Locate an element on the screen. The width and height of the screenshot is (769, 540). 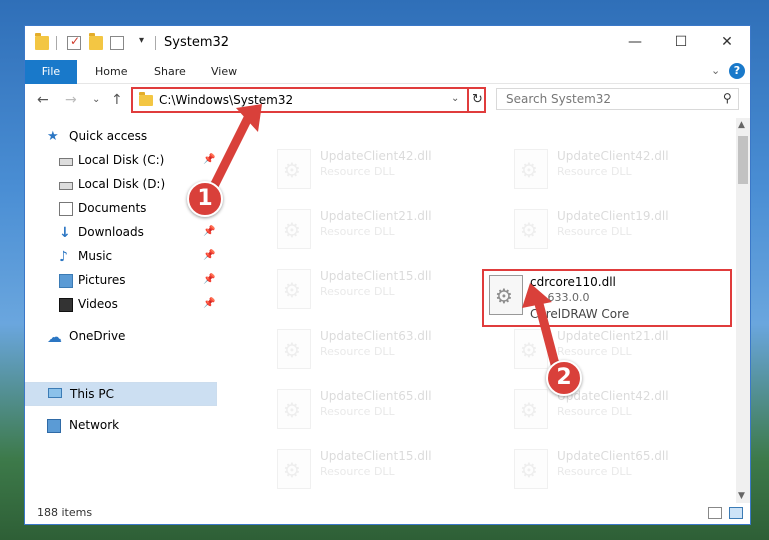
computer-icon is located at coordinates (55, 393).